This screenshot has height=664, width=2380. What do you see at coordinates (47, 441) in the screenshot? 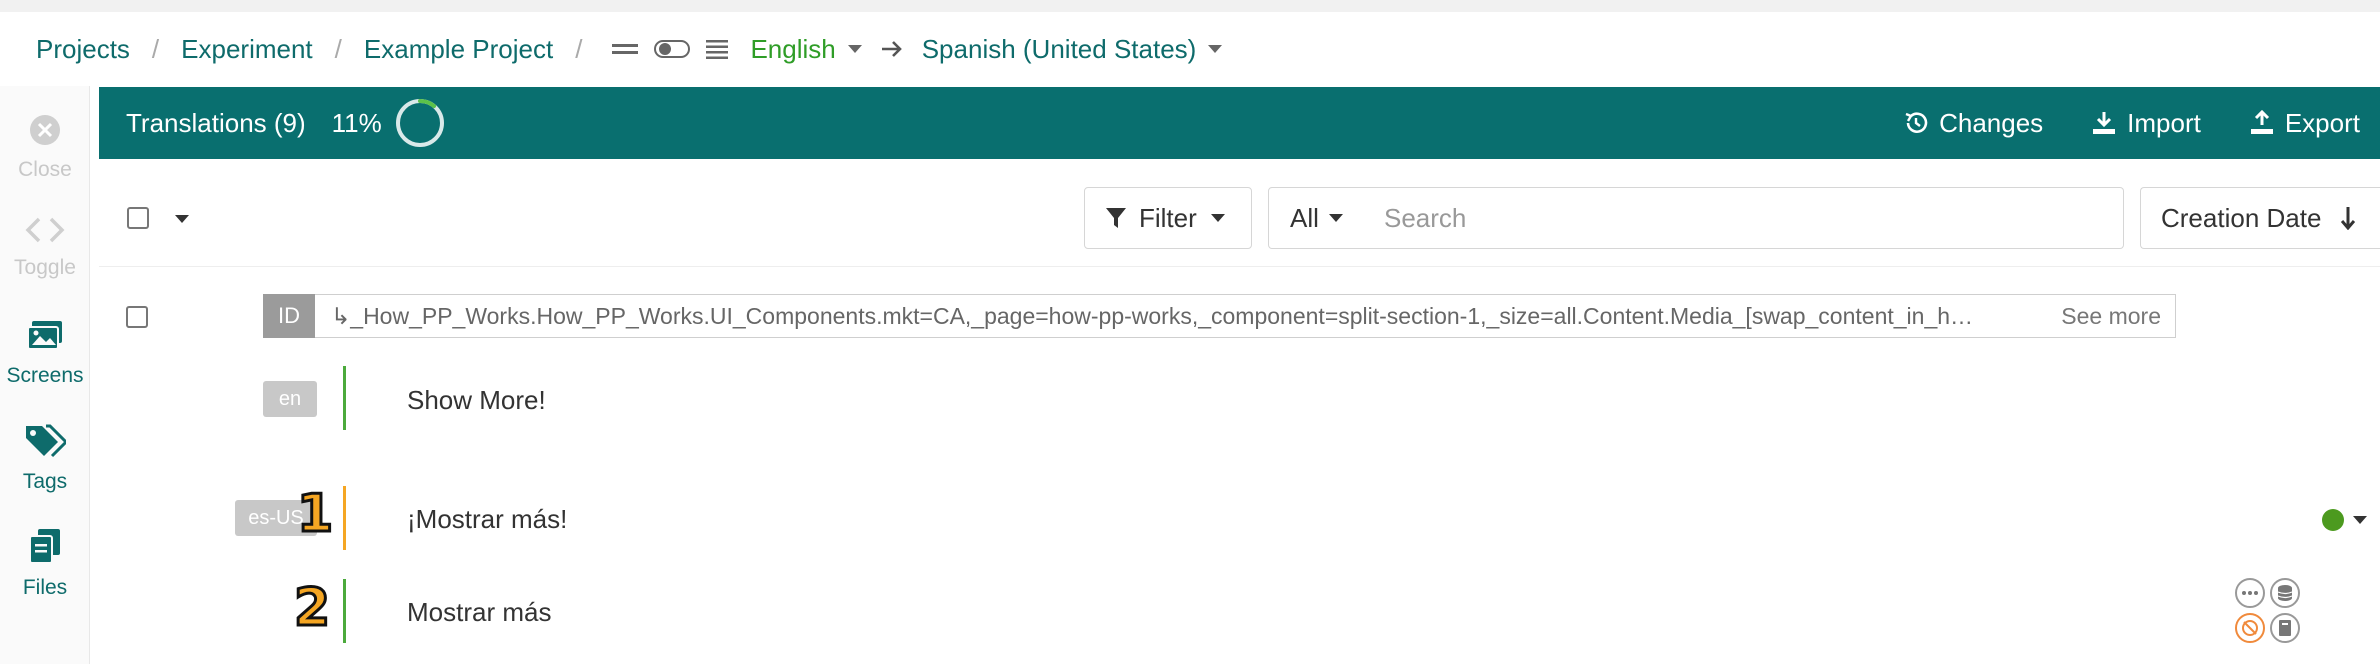
I see `tags-icon` at bounding box center [47, 441].